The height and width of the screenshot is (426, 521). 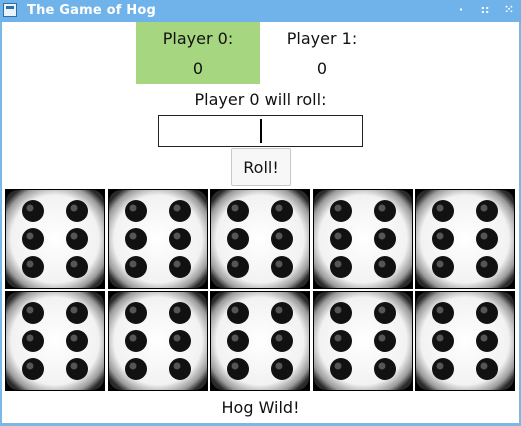 I want to click on maximize-icon: ::, so click(x=485, y=10).